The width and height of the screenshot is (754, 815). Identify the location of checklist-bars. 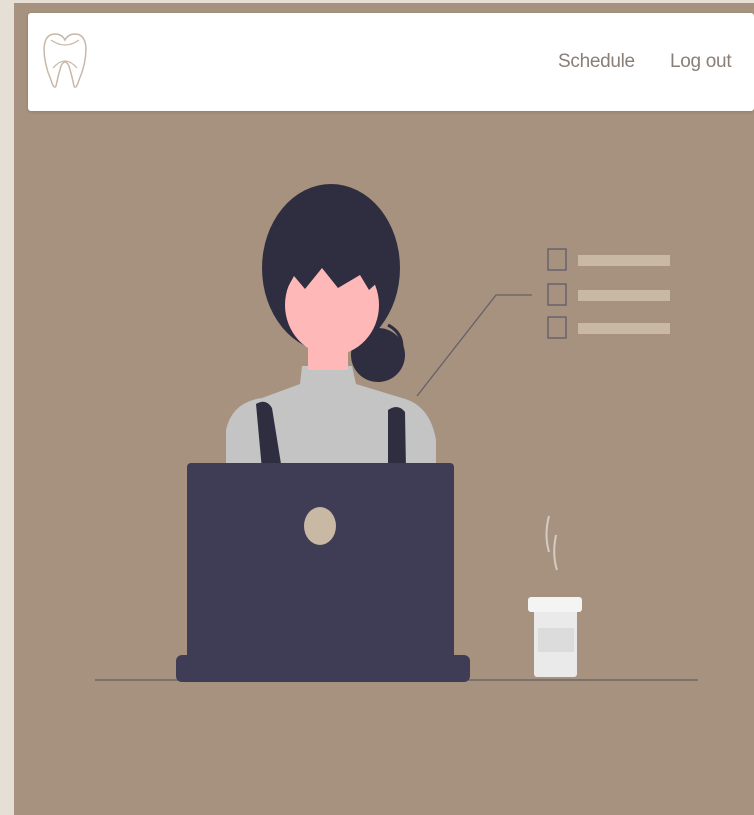
(624, 294).